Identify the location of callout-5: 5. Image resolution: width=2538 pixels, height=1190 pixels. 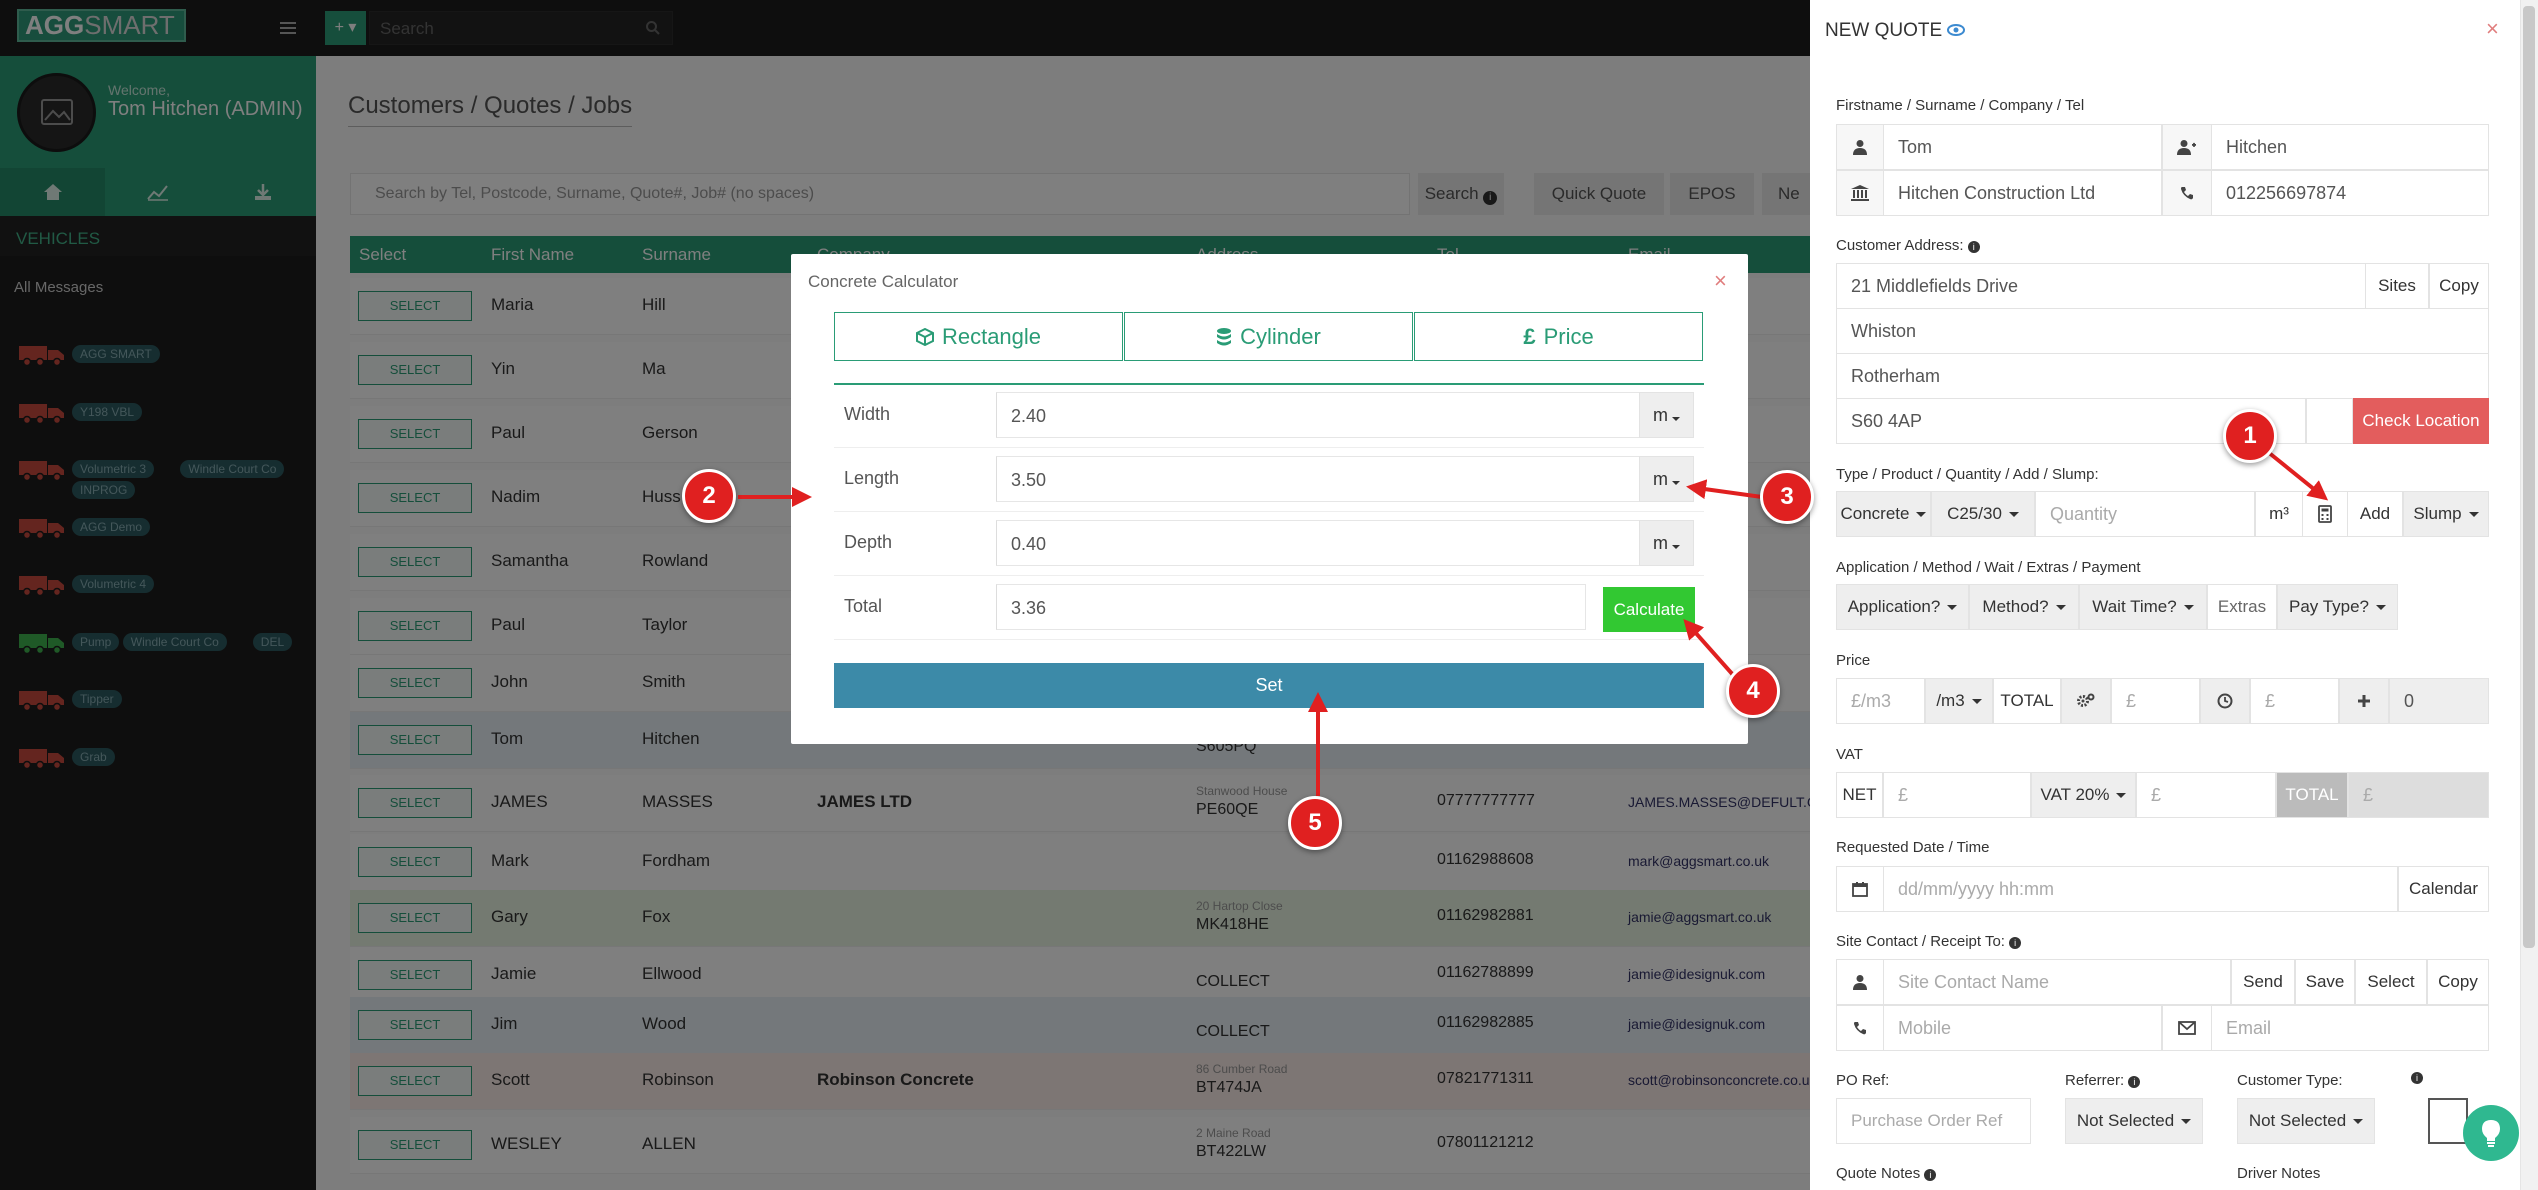
(1315, 823).